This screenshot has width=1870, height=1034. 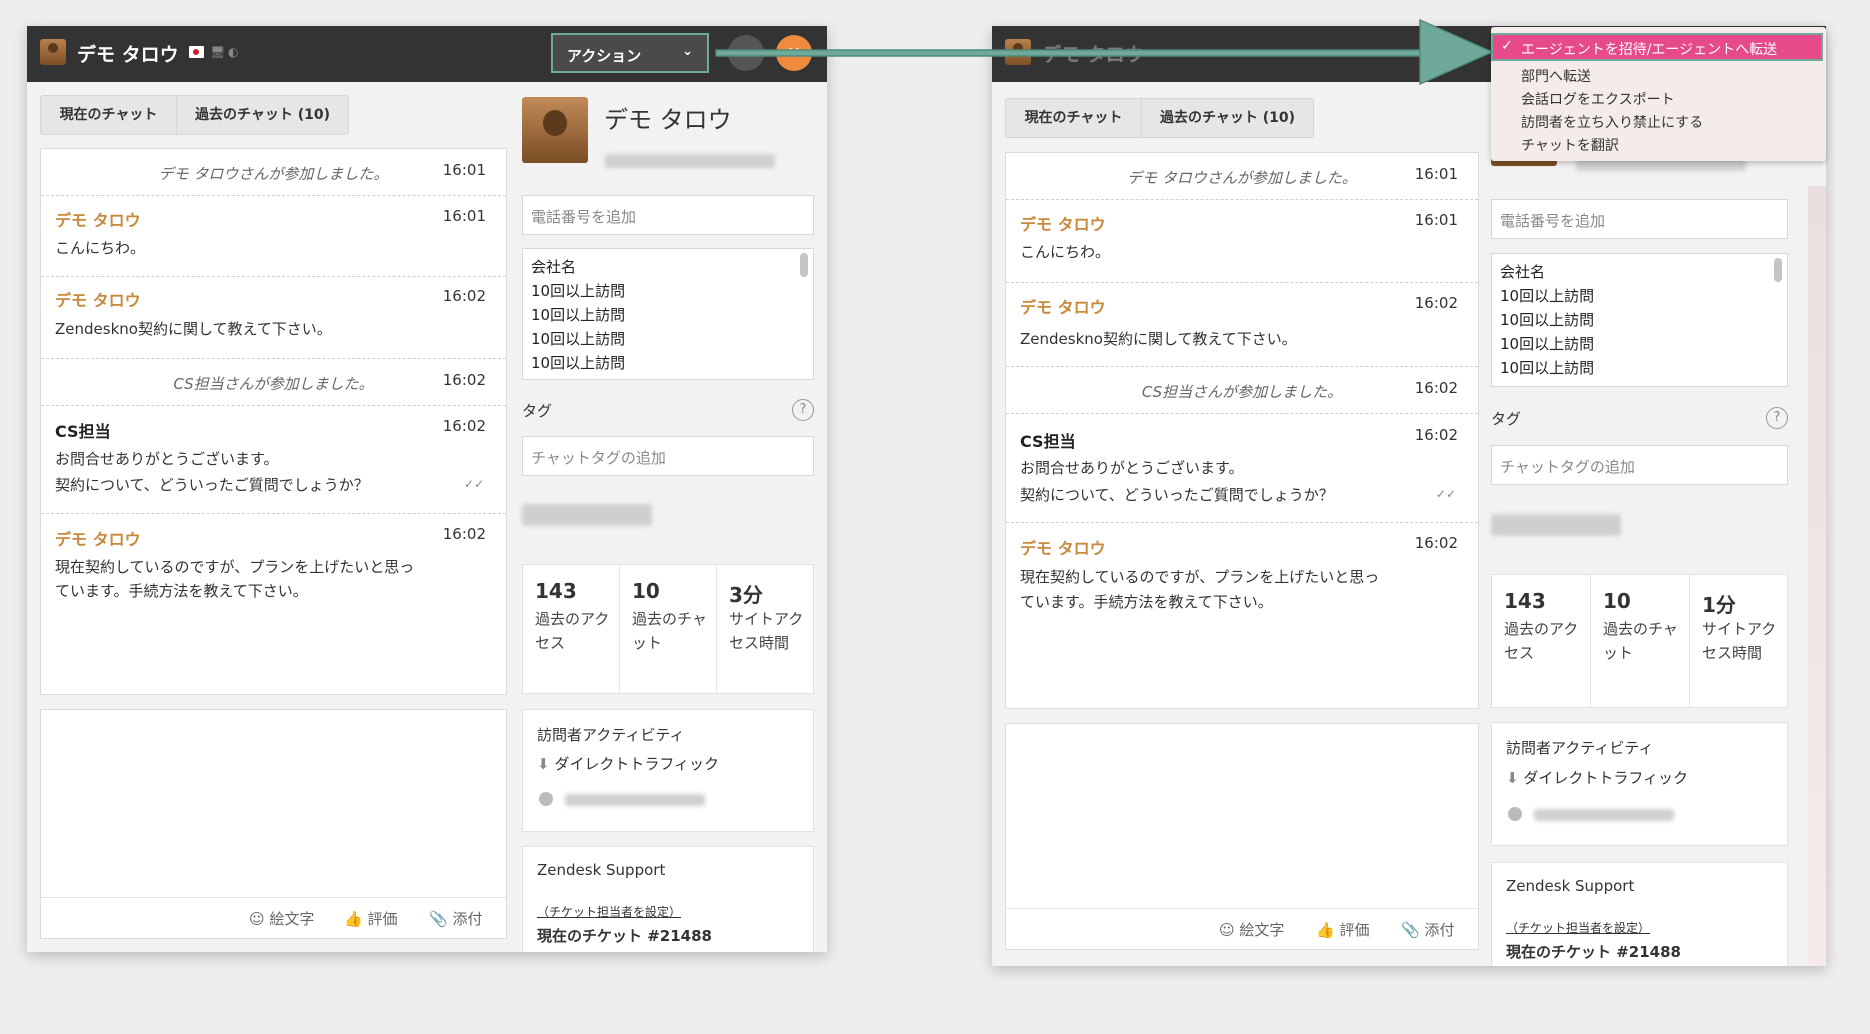 What do you see at coordinates (1570, 145) in the screenshot?
I see `menu-item-translate: チャットを翻訳` at bounding box center [1570, 145].